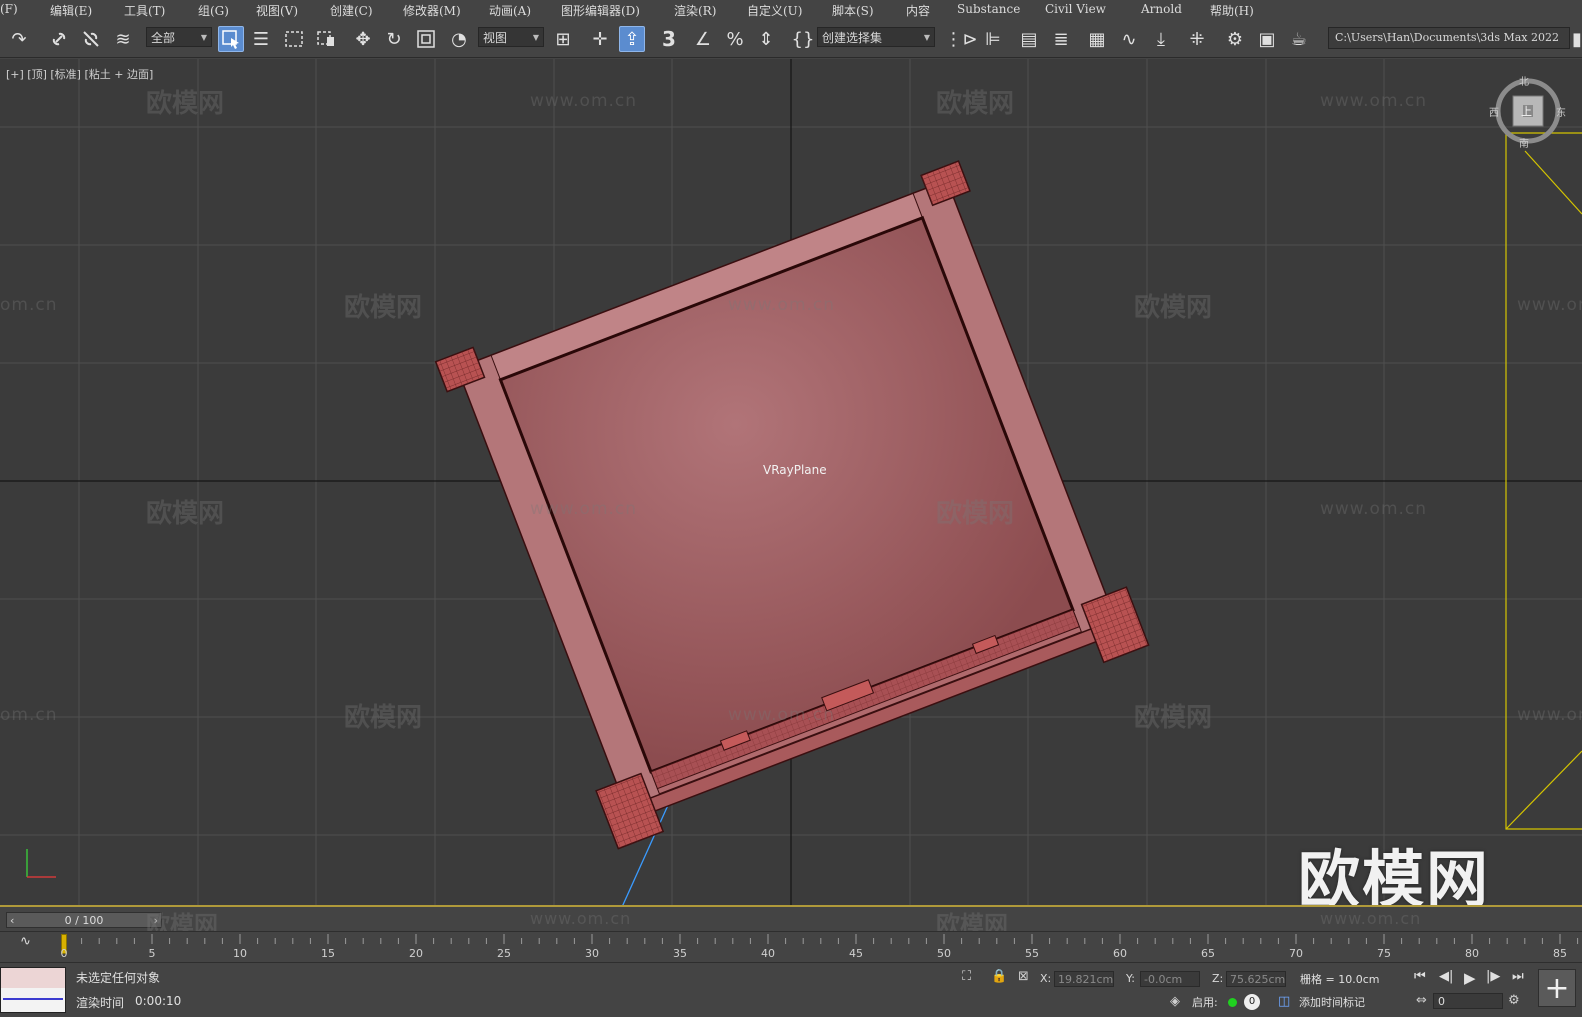  I want to click on selection-lock-icon: 🔒, so click(999, 976).